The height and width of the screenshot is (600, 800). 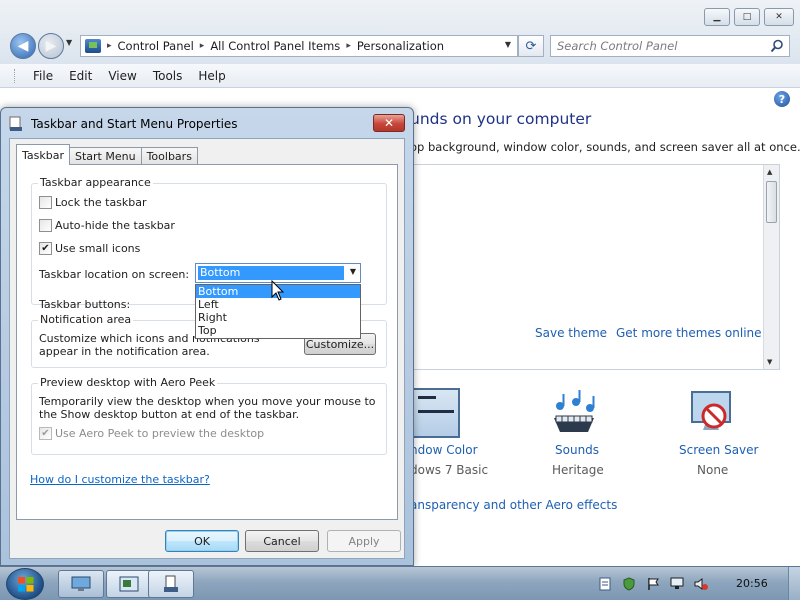 What do you see at coordinates (159, 433) in the screenshot?
I see `aero-peek-label: Use Aero Peek to preview the desktop` at bounding box center [159, 433].